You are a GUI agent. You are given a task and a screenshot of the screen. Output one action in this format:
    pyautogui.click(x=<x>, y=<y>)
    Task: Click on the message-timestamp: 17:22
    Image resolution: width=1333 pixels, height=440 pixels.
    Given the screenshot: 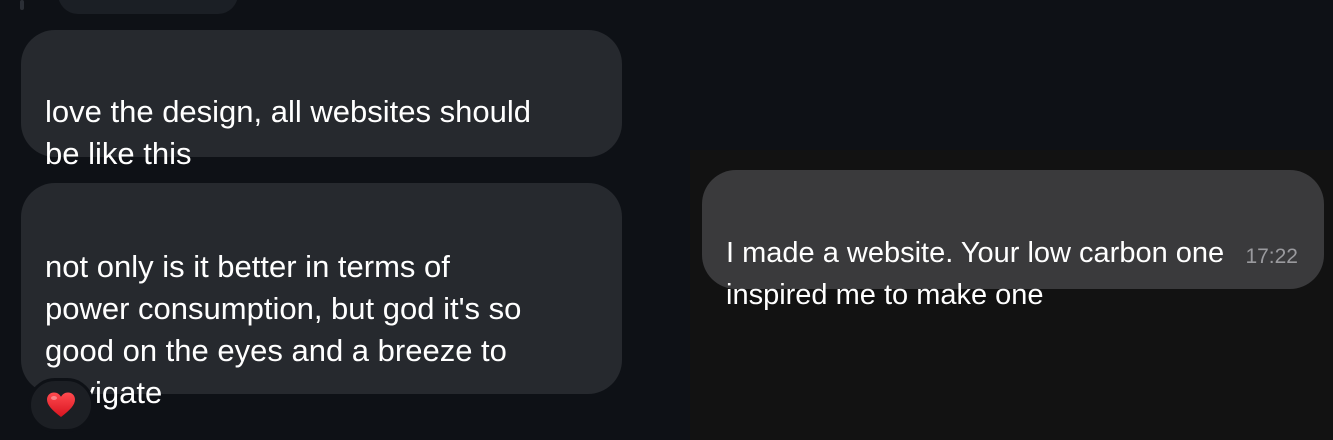 What is the action you would take?
    pyautogui.click(x=1271, y=256)
    